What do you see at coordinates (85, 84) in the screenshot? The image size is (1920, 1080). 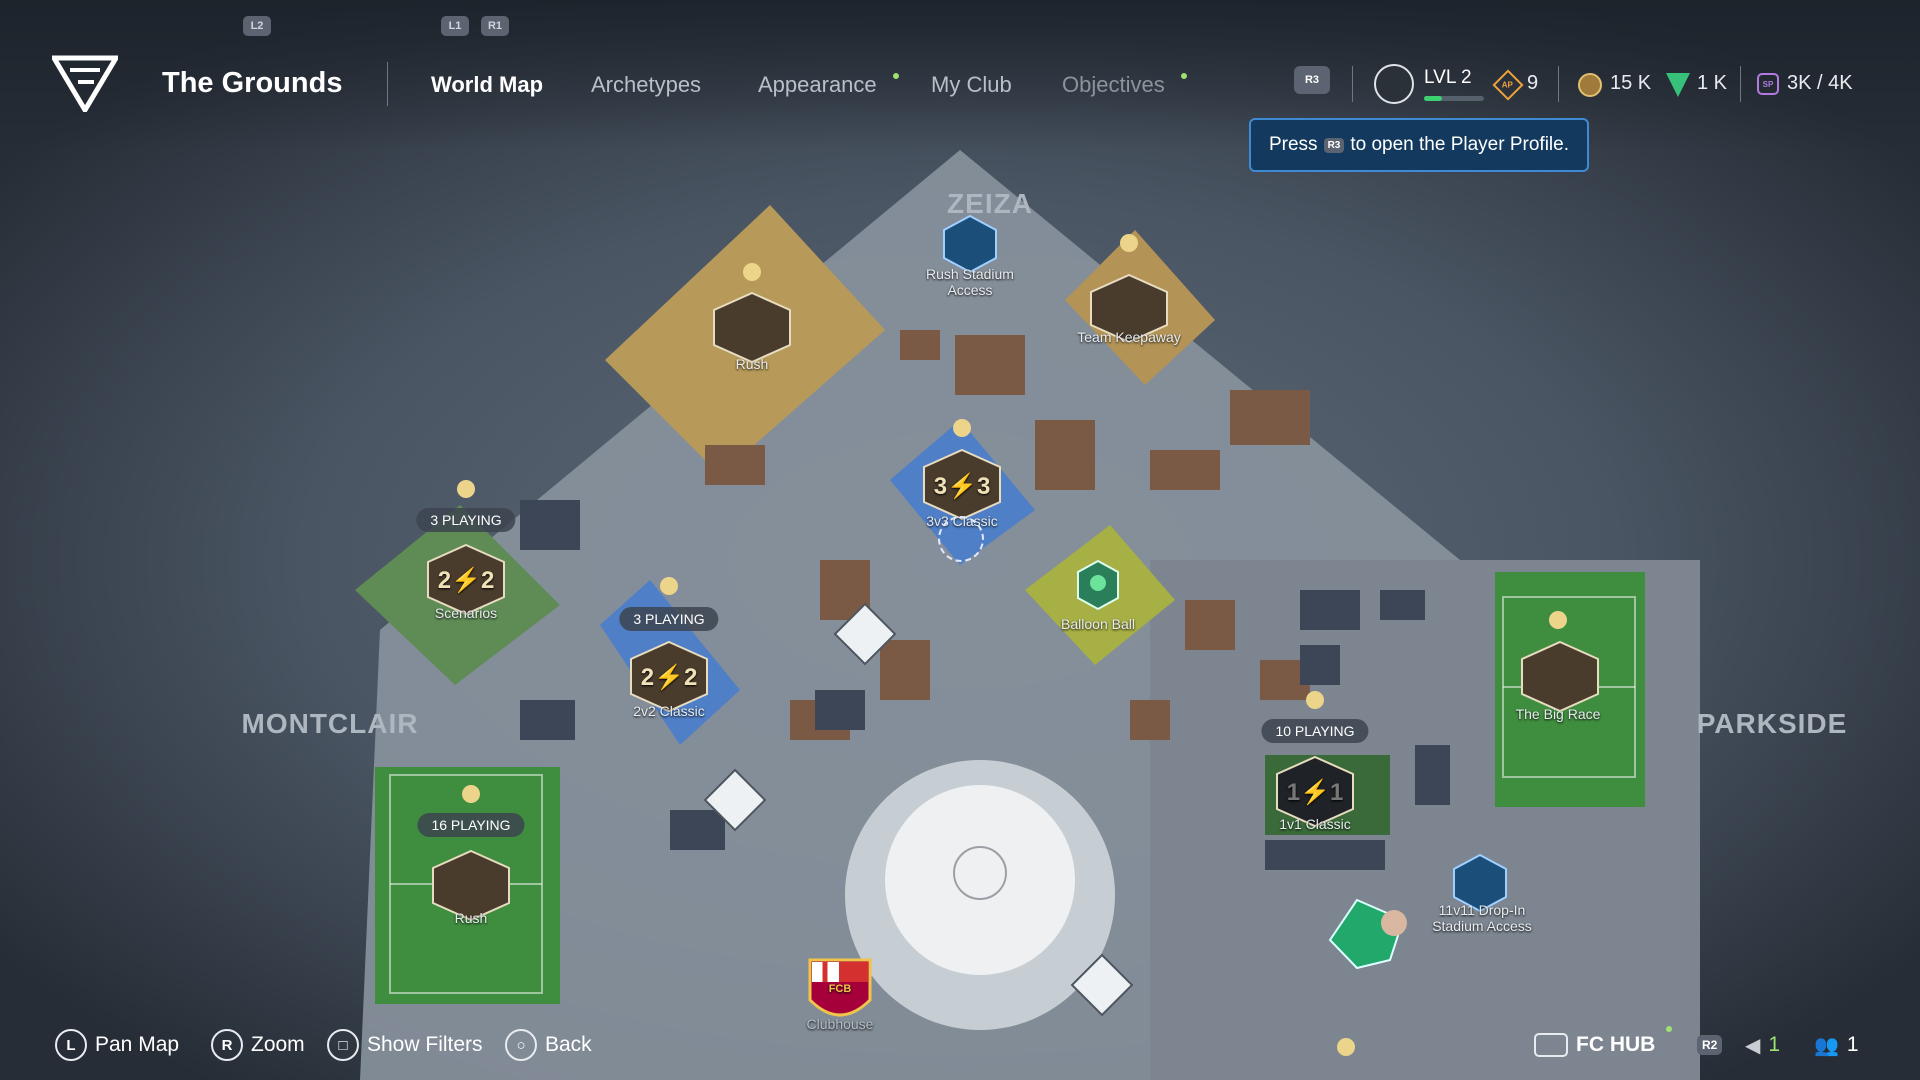 I see `app-logo` at bounding box center [85, 84].